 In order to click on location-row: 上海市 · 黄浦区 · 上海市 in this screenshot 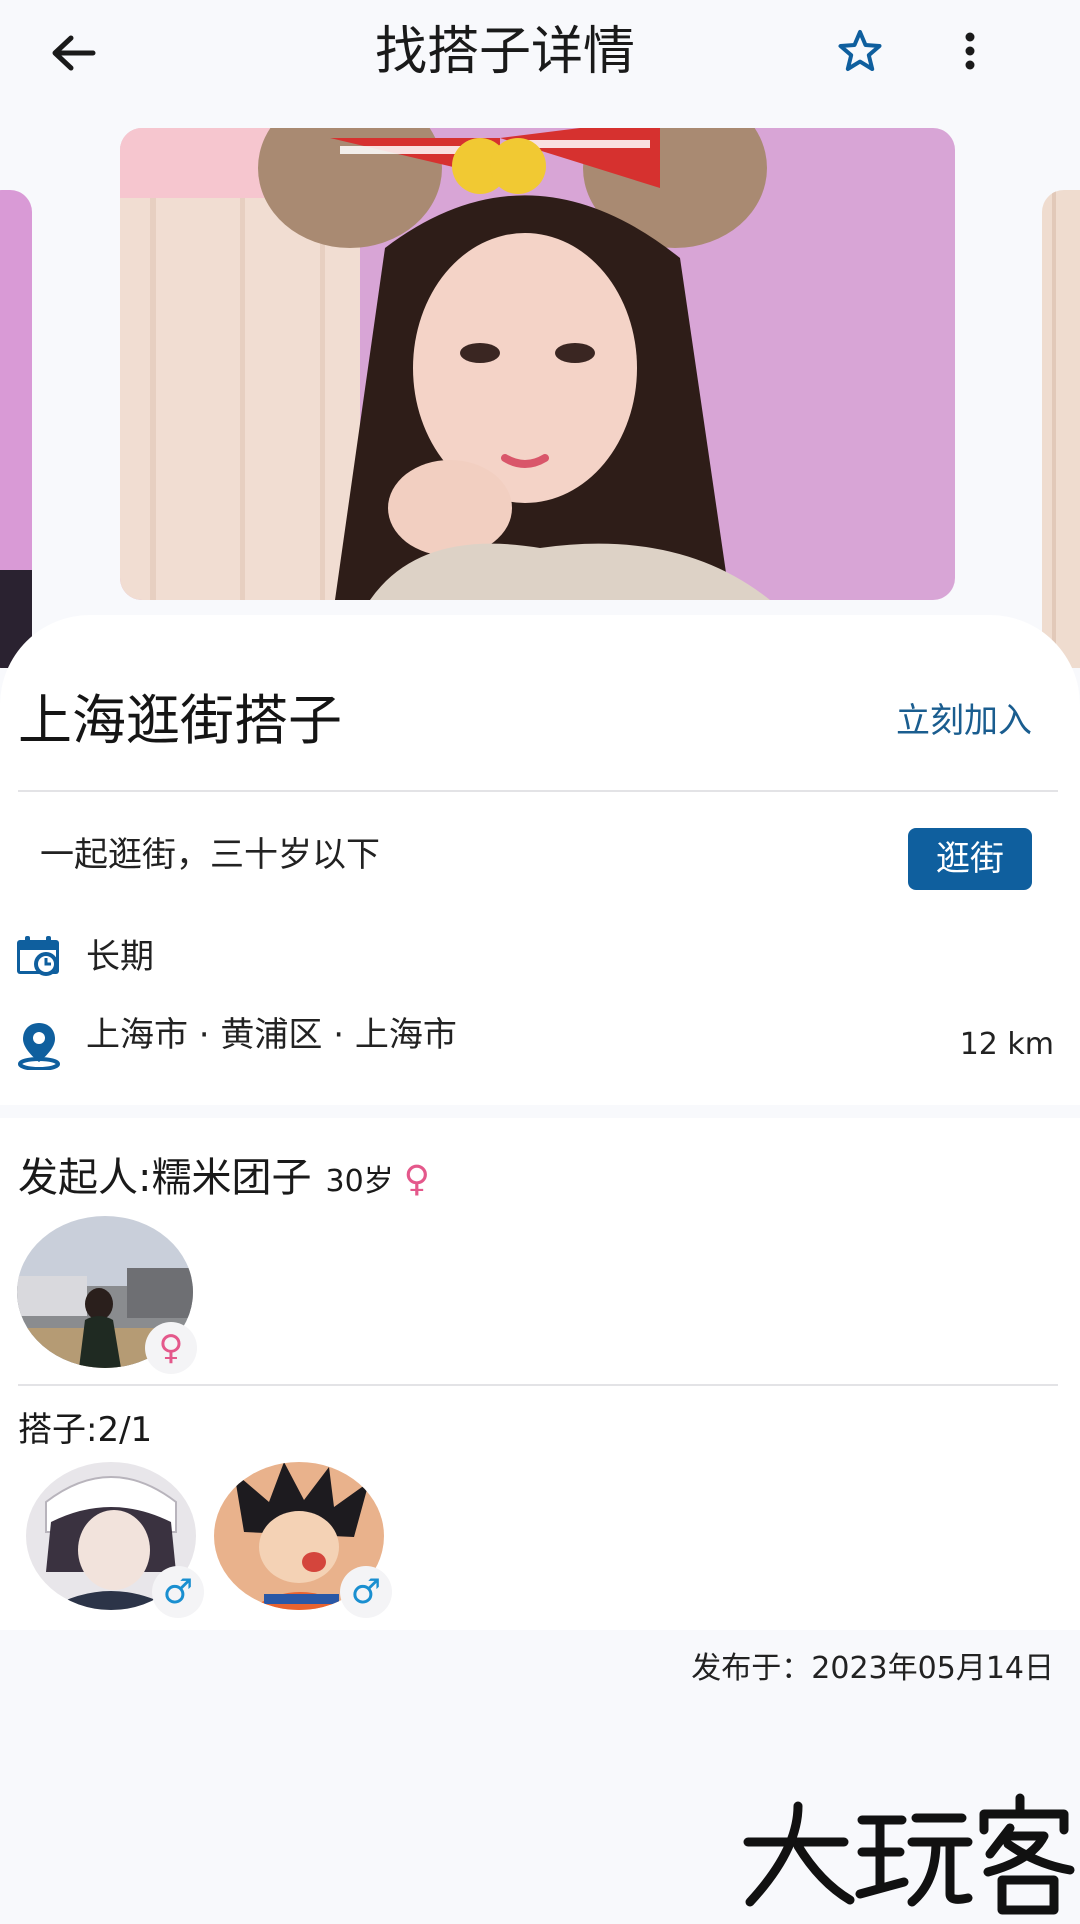, I will do `click(236, 1035)`.